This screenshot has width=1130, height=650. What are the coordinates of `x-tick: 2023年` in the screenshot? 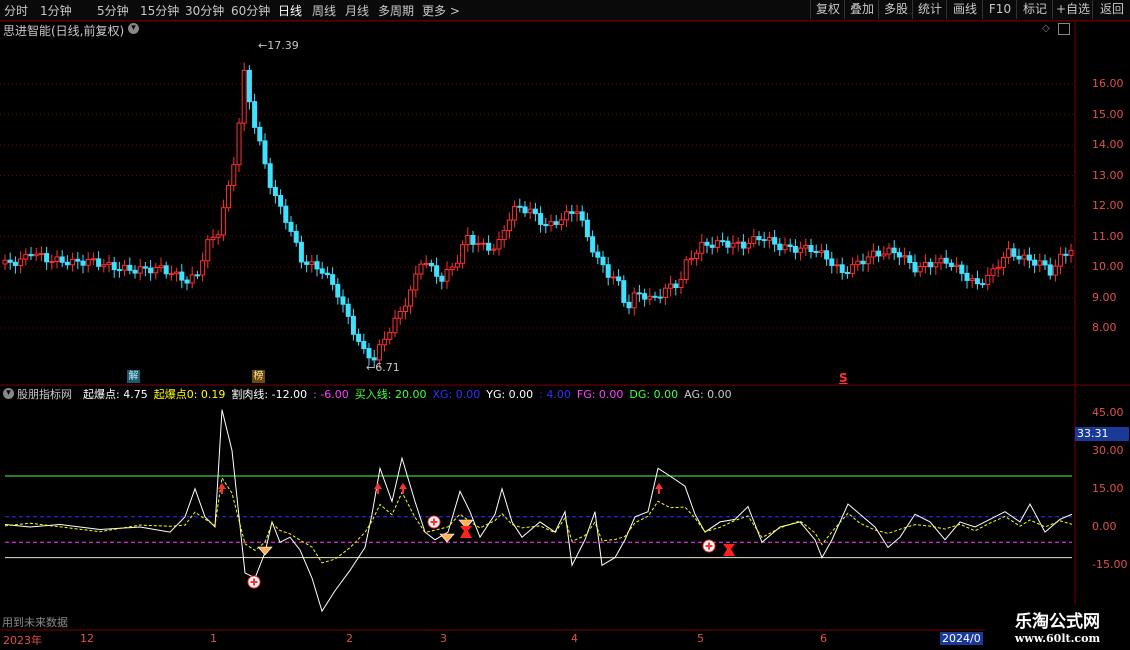 It's located at (22, 640).